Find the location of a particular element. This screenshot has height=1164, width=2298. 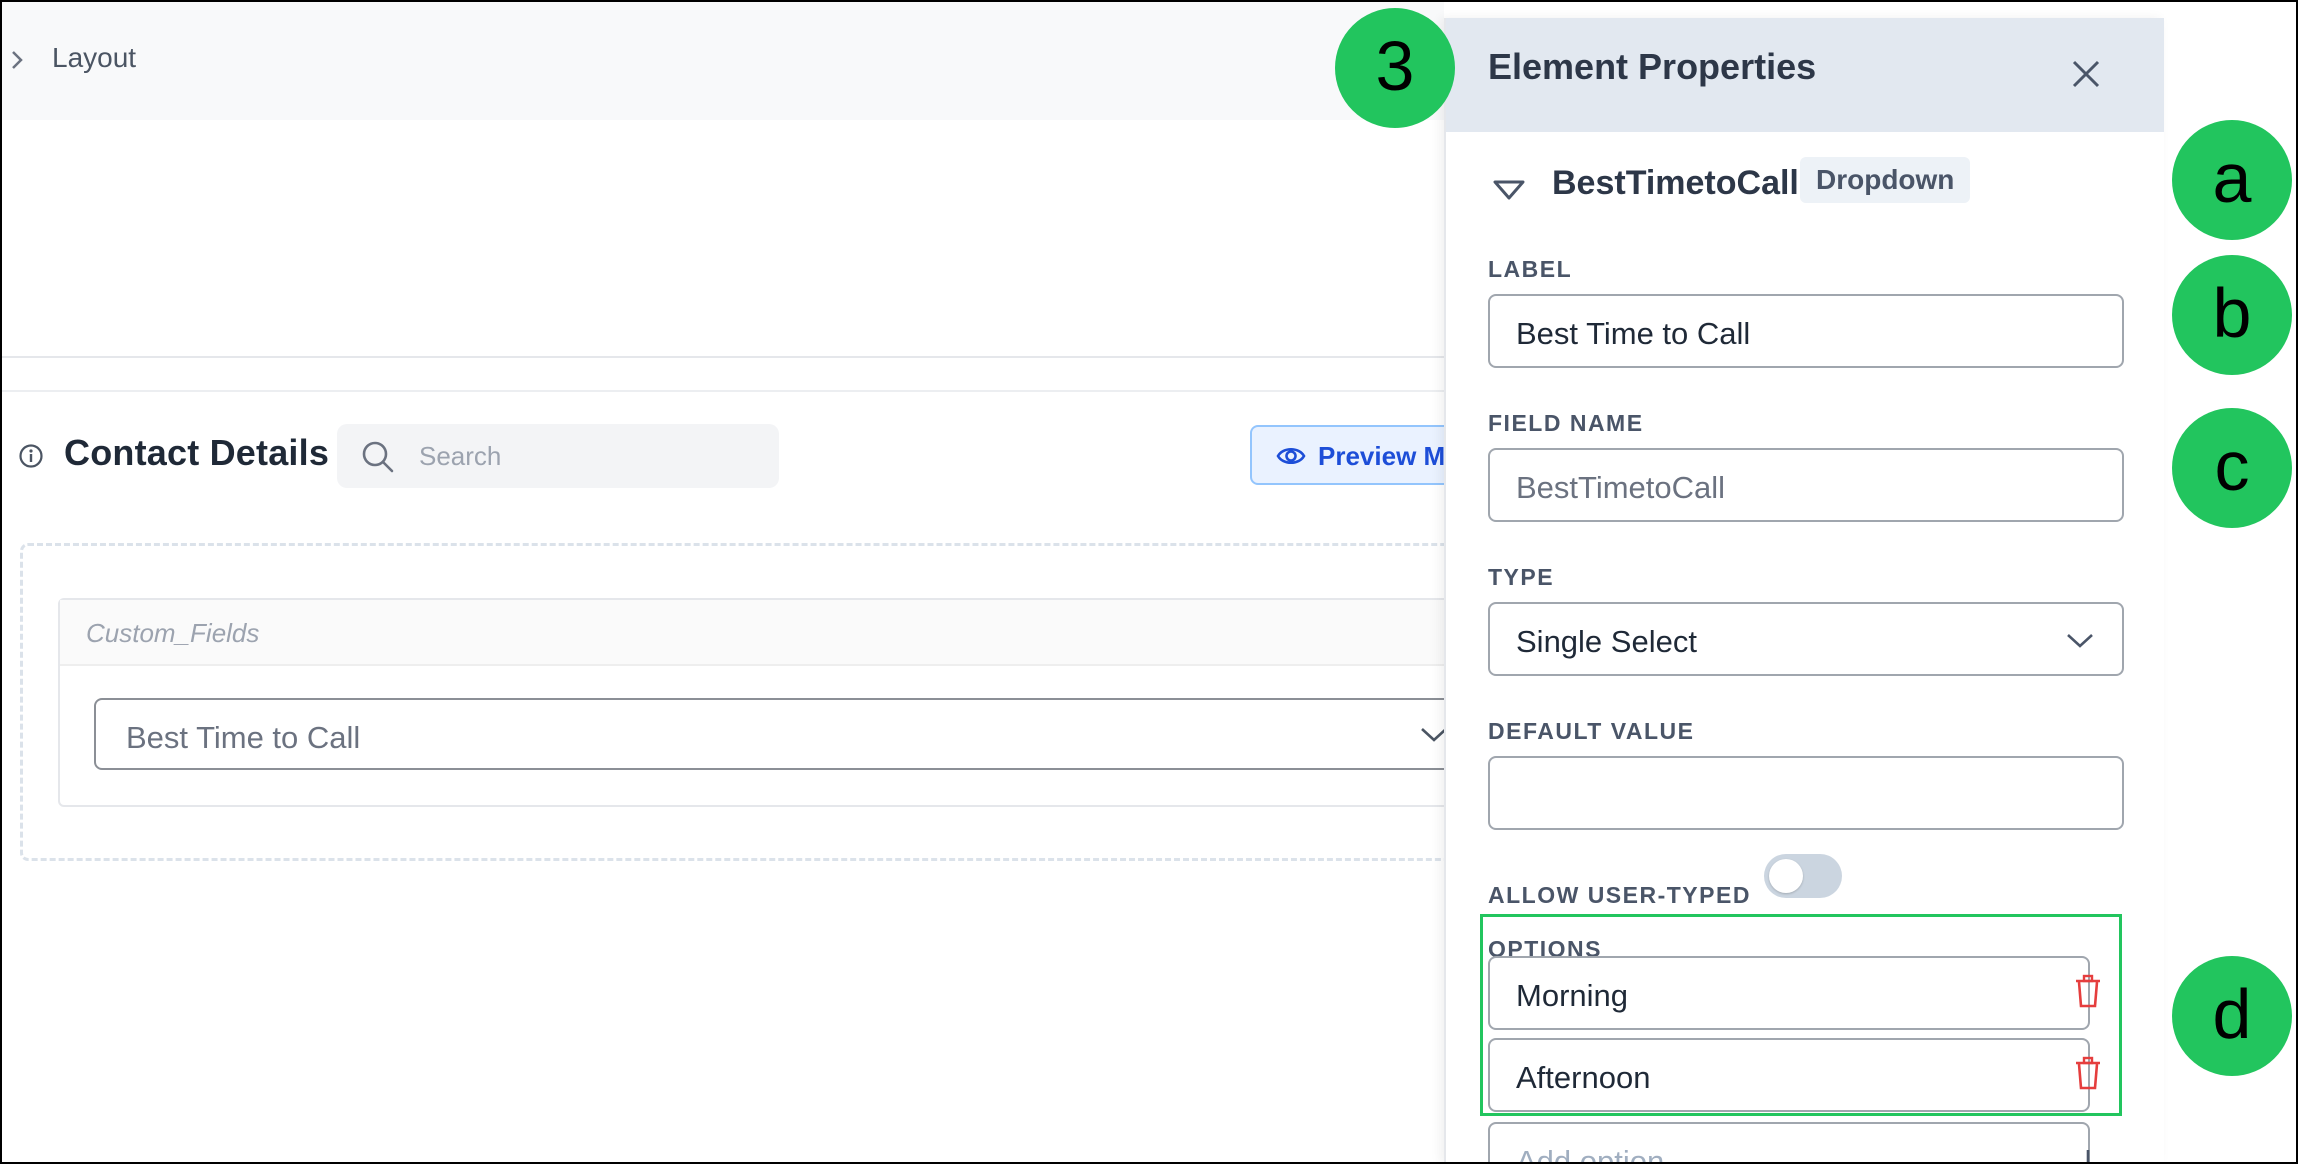

callout-b: b is located at coordinates (2232, 315).